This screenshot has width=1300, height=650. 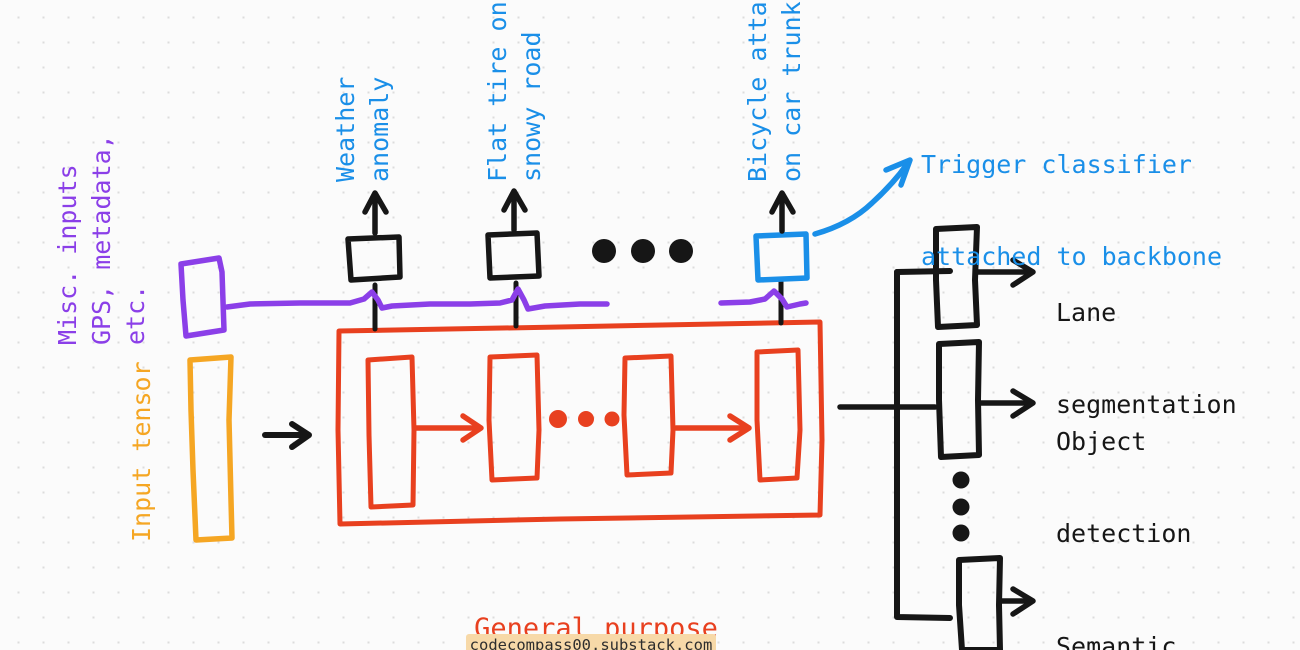 I want to click on trigger-box-bicycle, so click(x=781, y=257).